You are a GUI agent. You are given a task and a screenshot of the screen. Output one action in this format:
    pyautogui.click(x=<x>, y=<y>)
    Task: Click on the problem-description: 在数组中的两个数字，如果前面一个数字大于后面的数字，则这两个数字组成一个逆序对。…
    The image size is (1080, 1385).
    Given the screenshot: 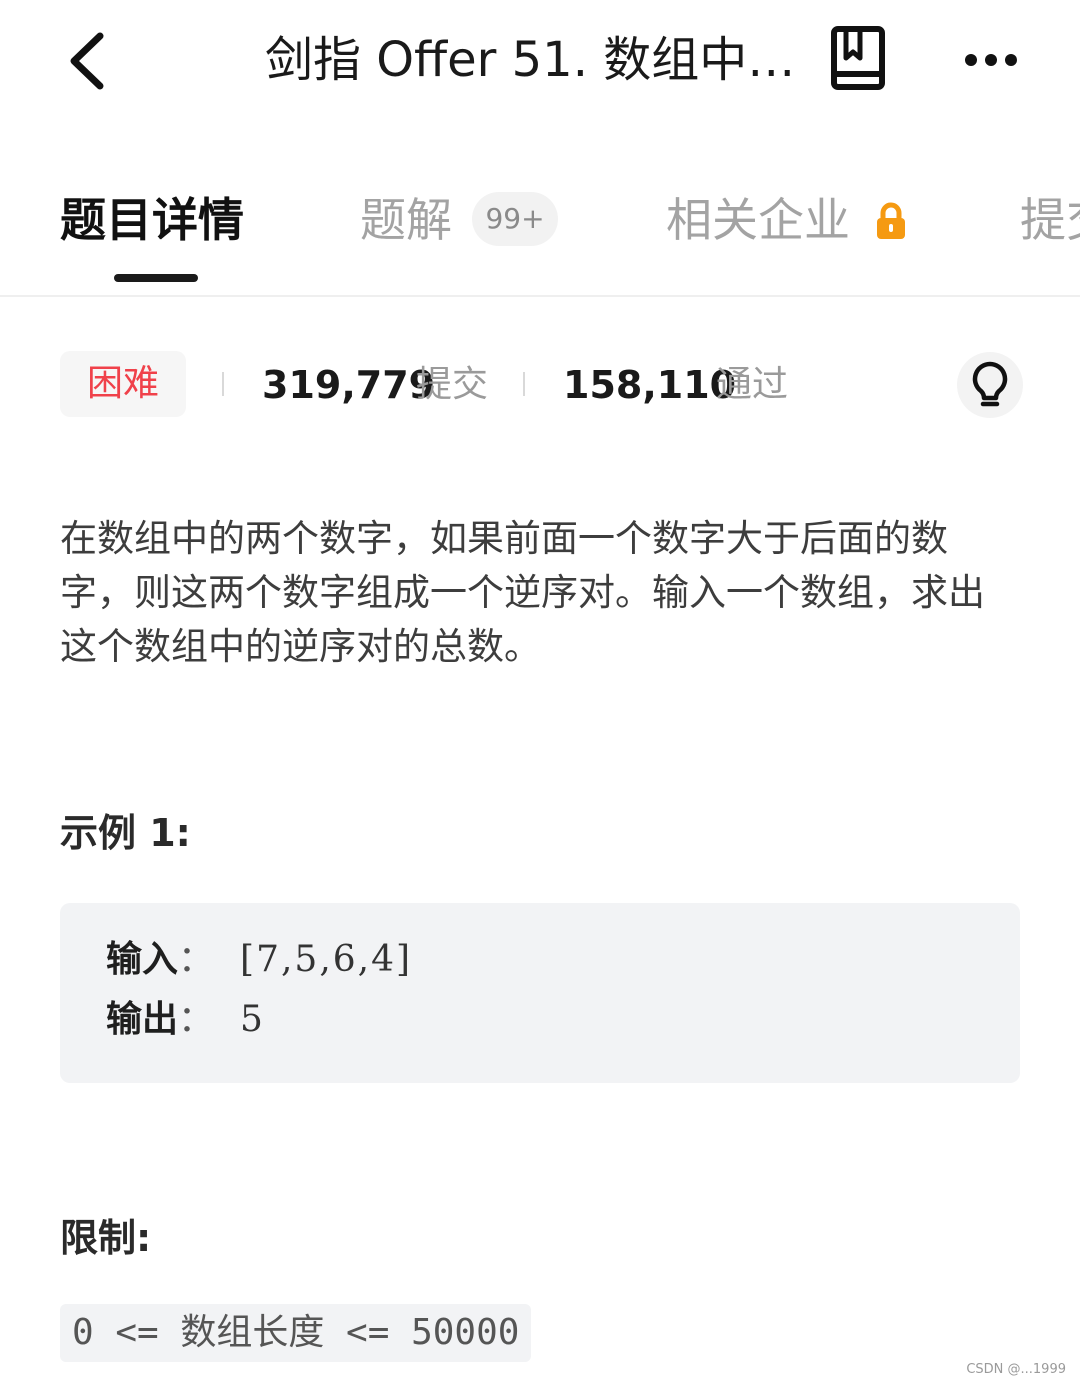 What is the action you would take?
    pyautogui.click(x=522, y=592)
    